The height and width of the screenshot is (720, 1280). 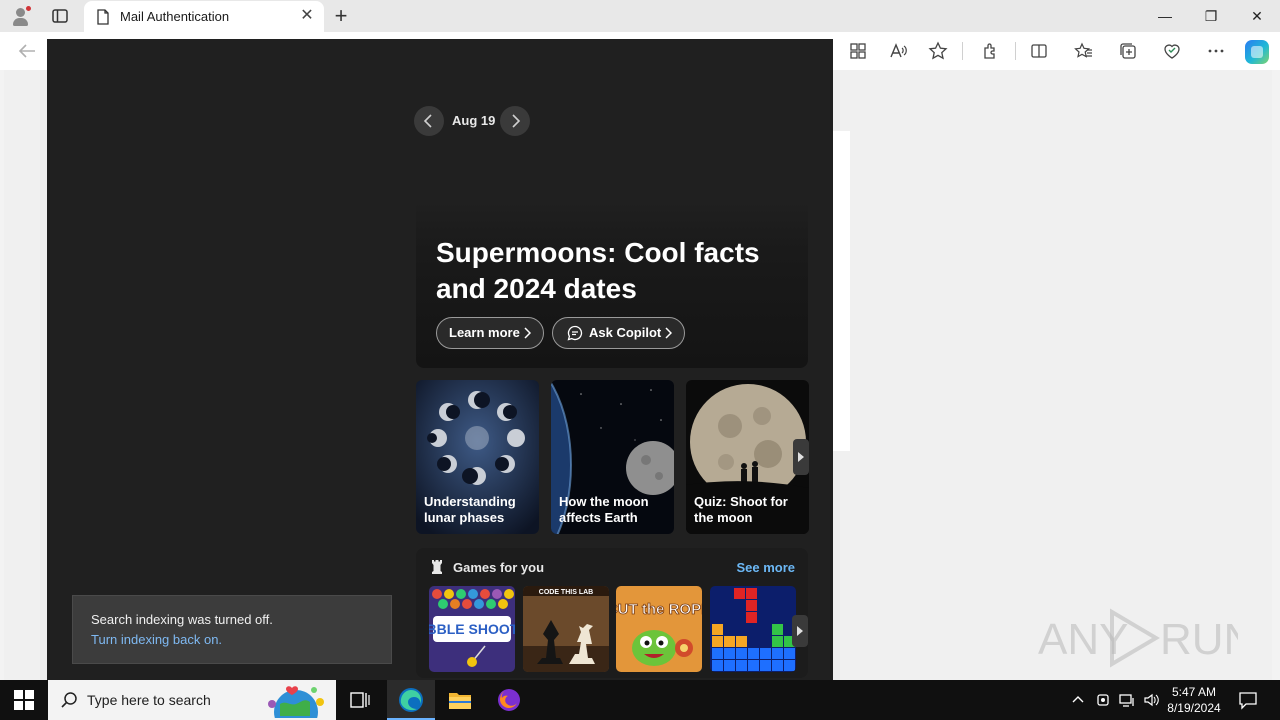 What do you see at coordinates (1257, 52) in the screenshot?
I see `copilot-icon` at bounding box center [1257, 52].